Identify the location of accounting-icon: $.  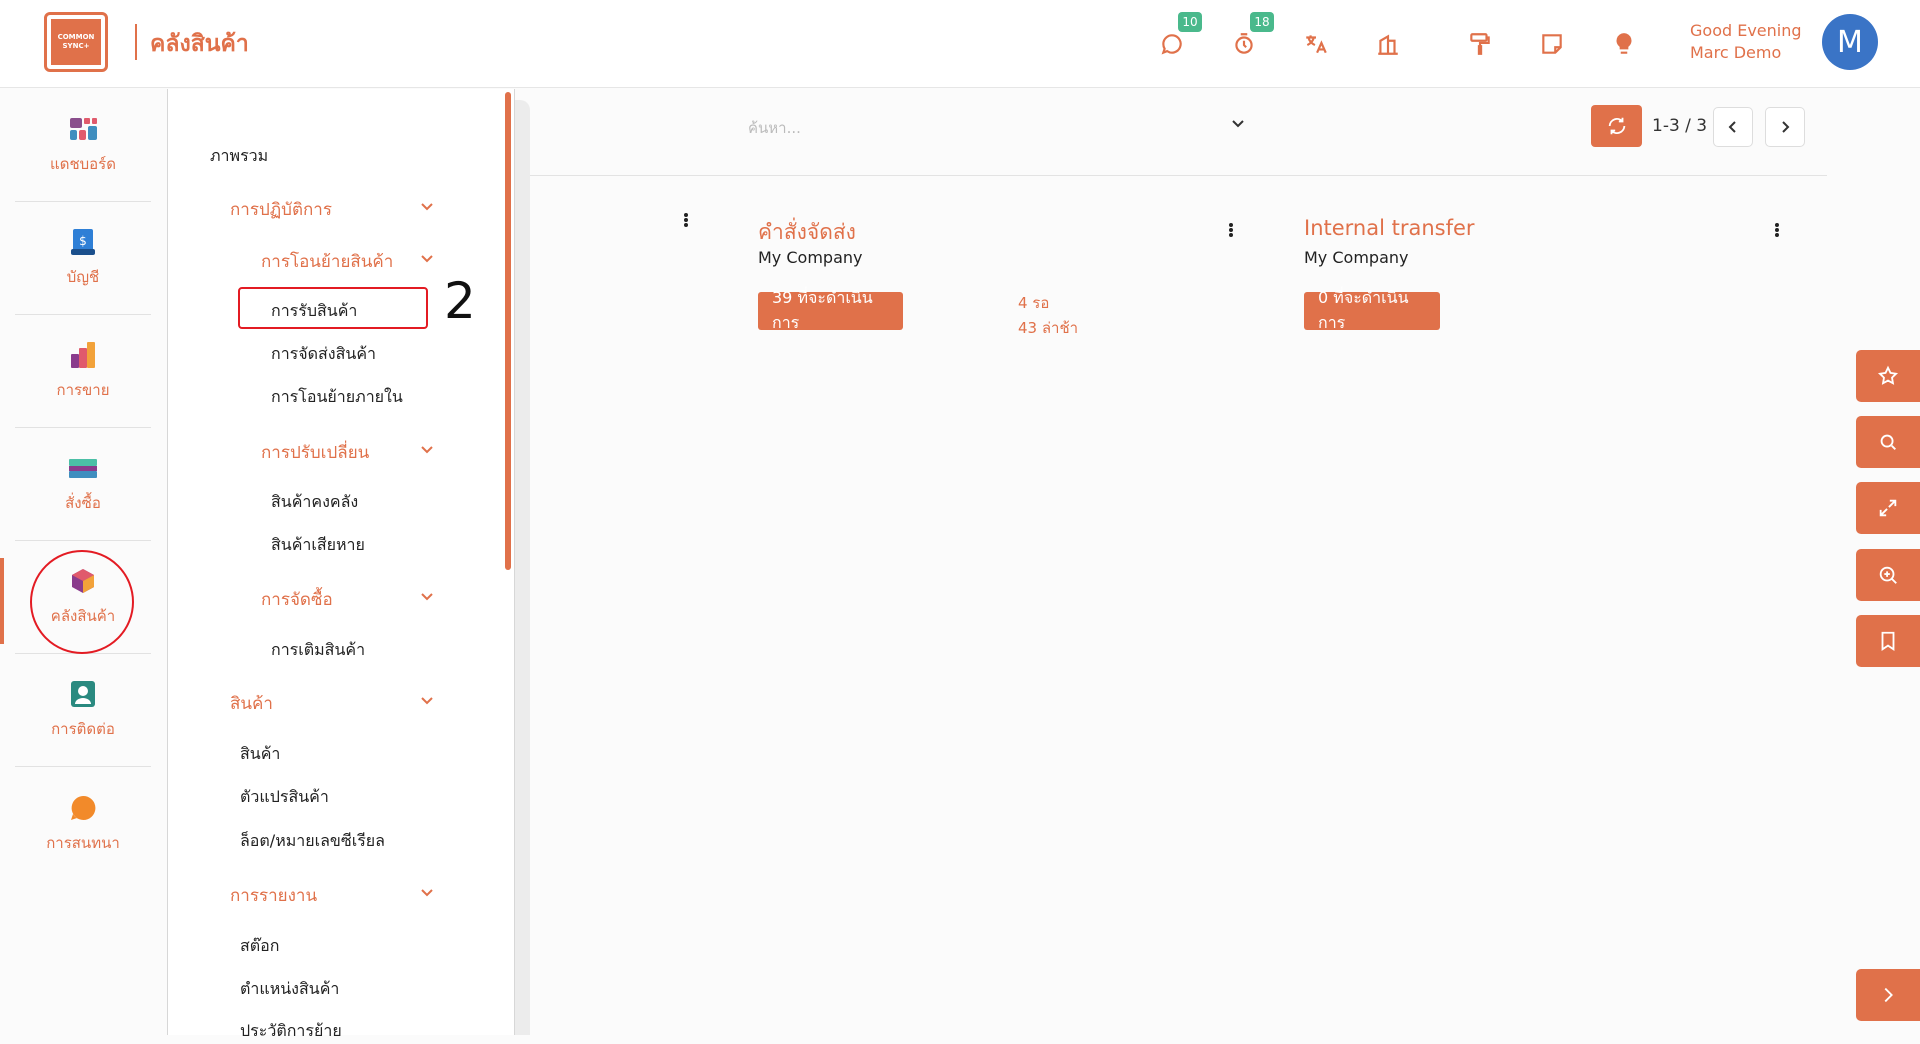
(83, 242).